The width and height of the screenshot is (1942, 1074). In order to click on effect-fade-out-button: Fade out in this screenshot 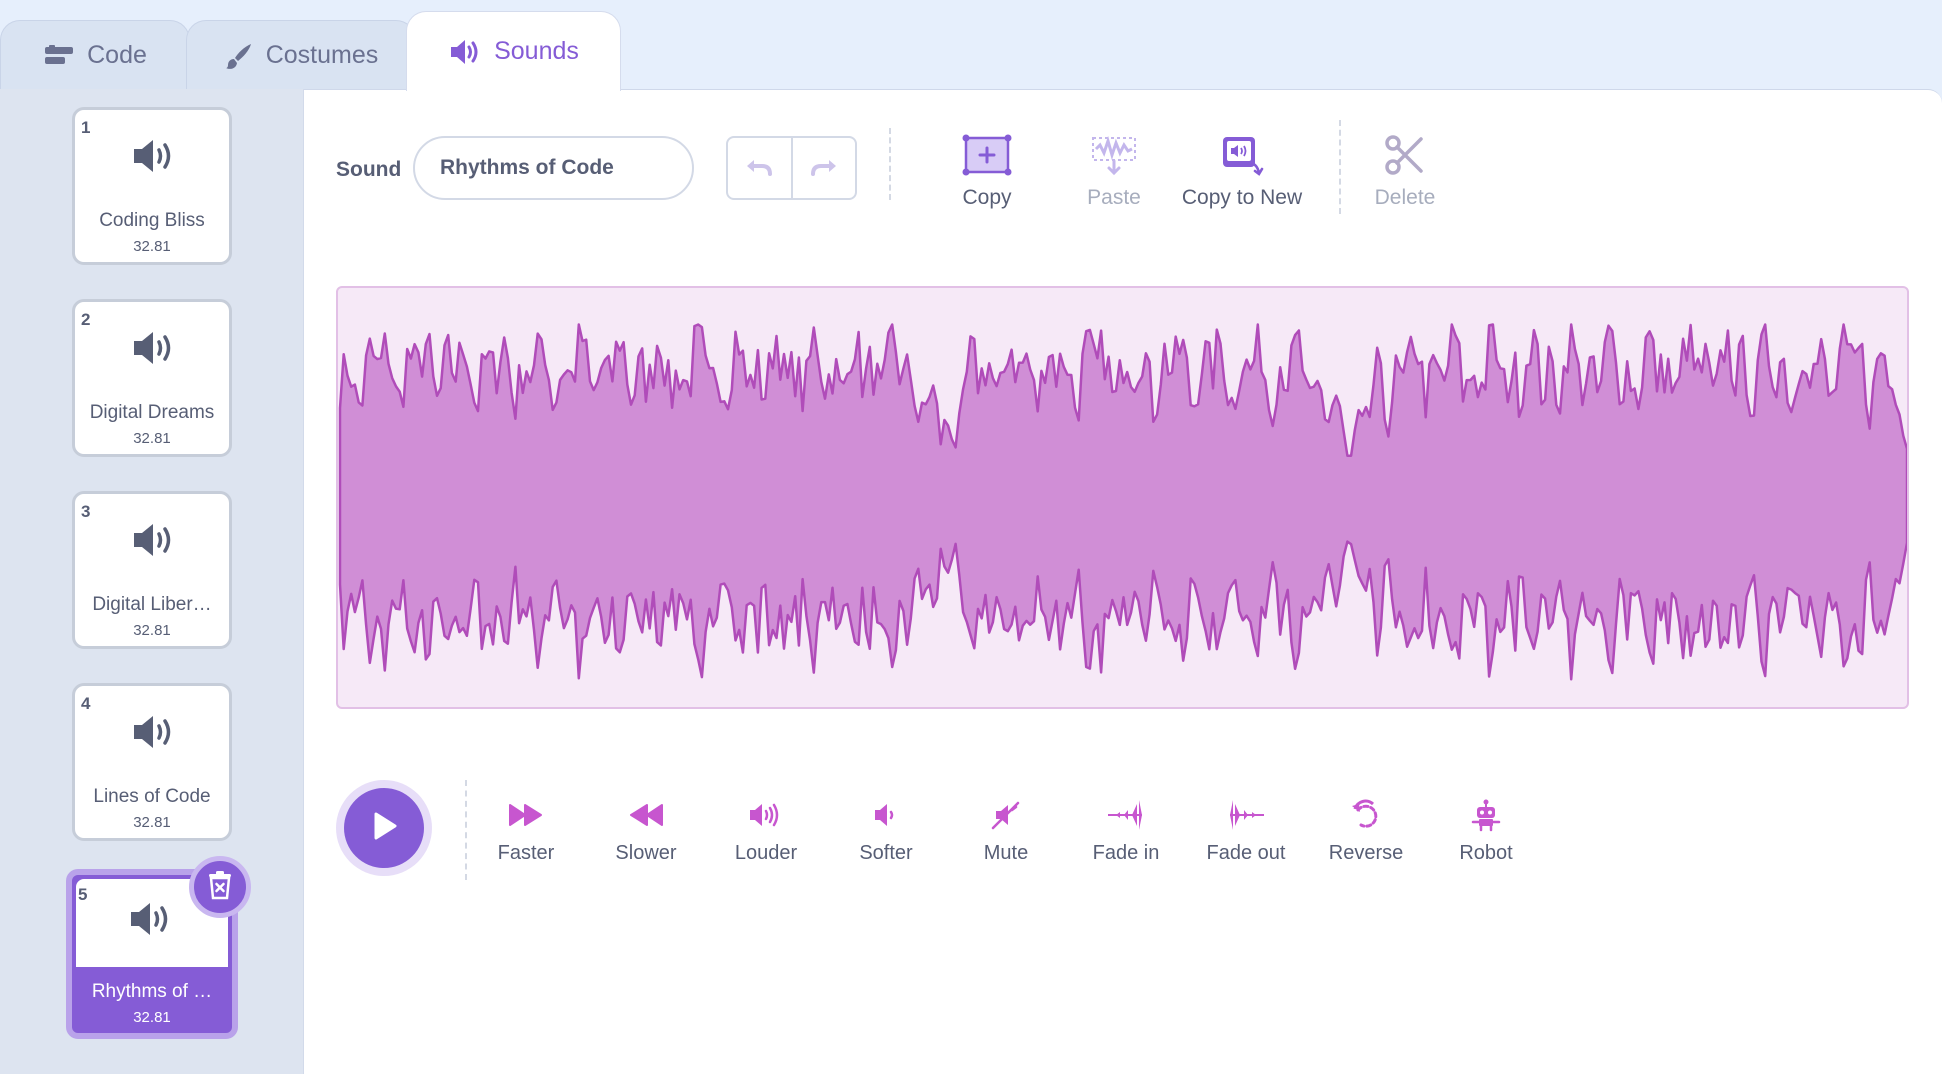, I will do `click(1246, 830)`.